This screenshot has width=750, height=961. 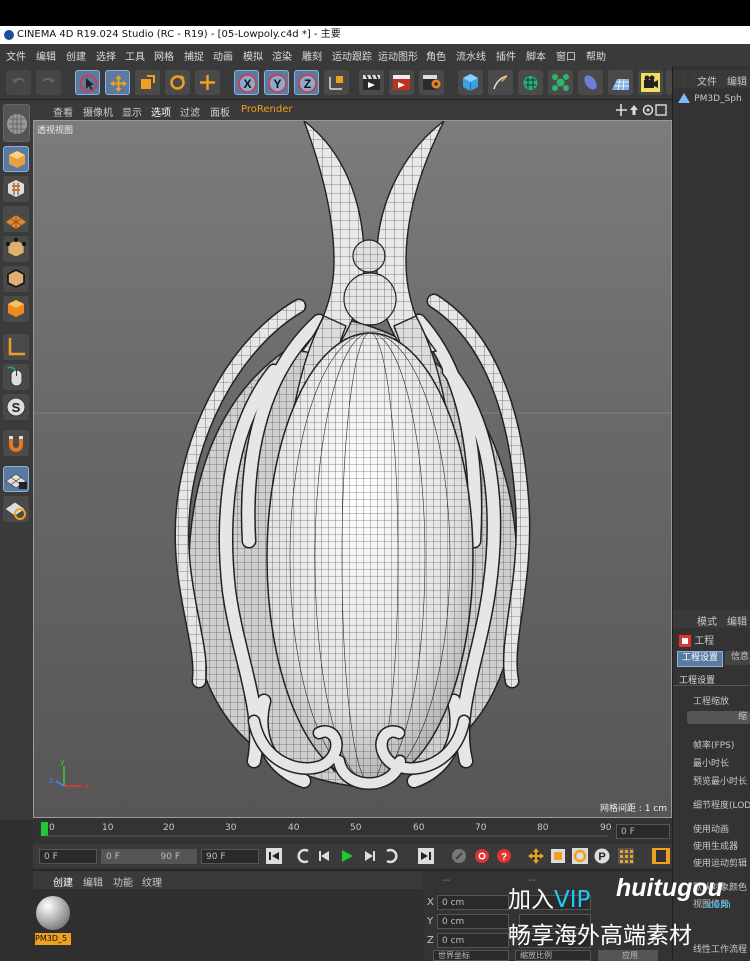 I want to click on lock-z-axis-button: Z, so click(x=306, y=82).